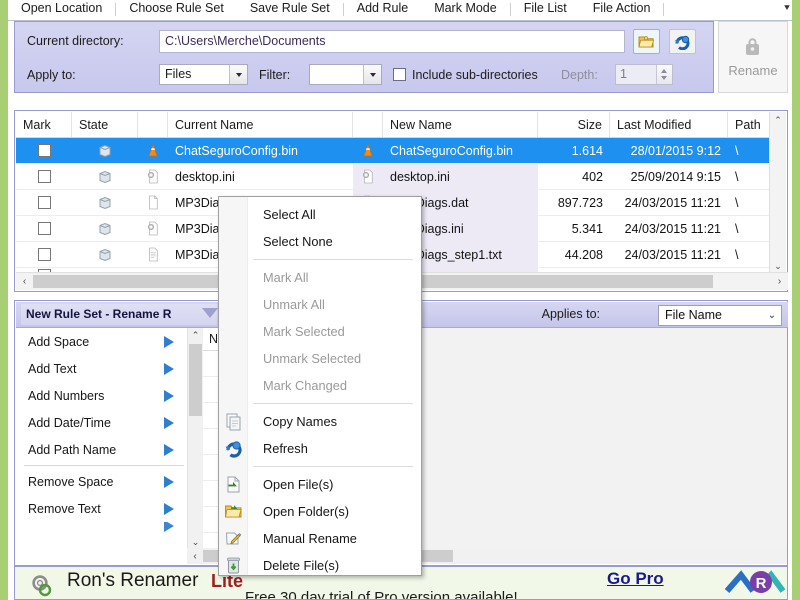  What do you see at coordinates (320, 538) in the screenshot?
I see `context-menu-item-manual-rename: Manual Rename` at bounding box center [320, 538].